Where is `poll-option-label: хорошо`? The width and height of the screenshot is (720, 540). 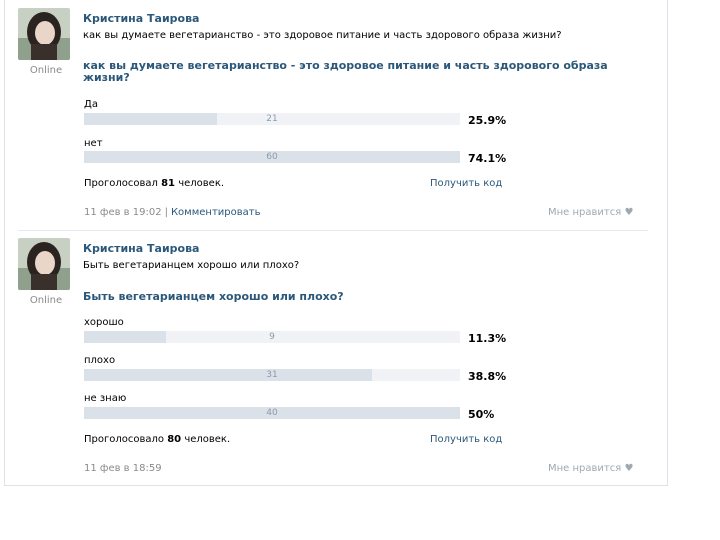 poll-option-label: хорошо is located at coordinates (104, 322).